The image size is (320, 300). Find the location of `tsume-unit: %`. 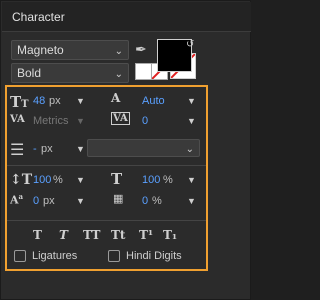

tsume-unit: % is located at coordinates (157, 201).